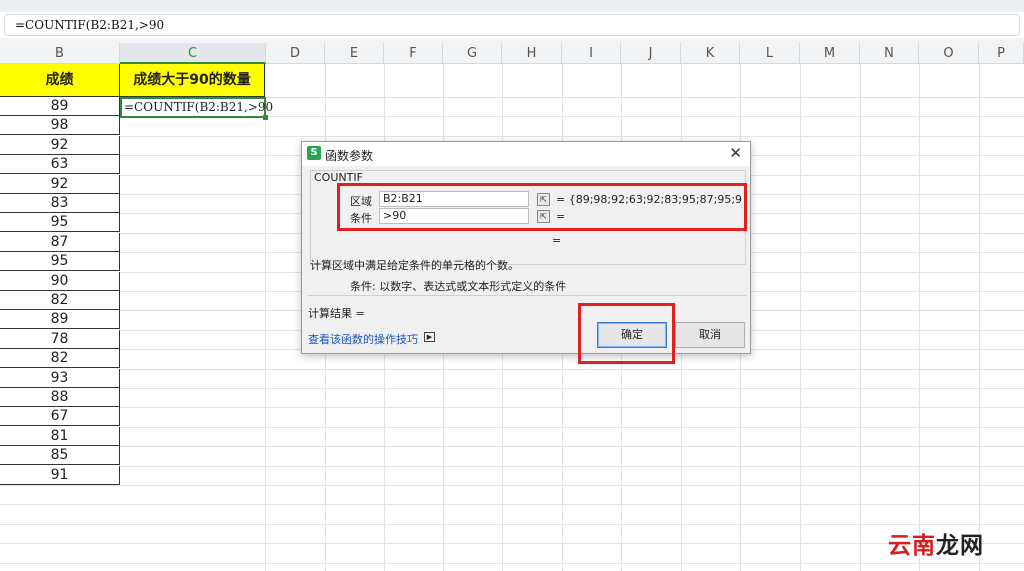 The width and height of the screenshot is (1024, 571). What do you see at coordinates (60, 397) in the screenshot?
I see `score-cell: 88` at bounding box center [60, 397].